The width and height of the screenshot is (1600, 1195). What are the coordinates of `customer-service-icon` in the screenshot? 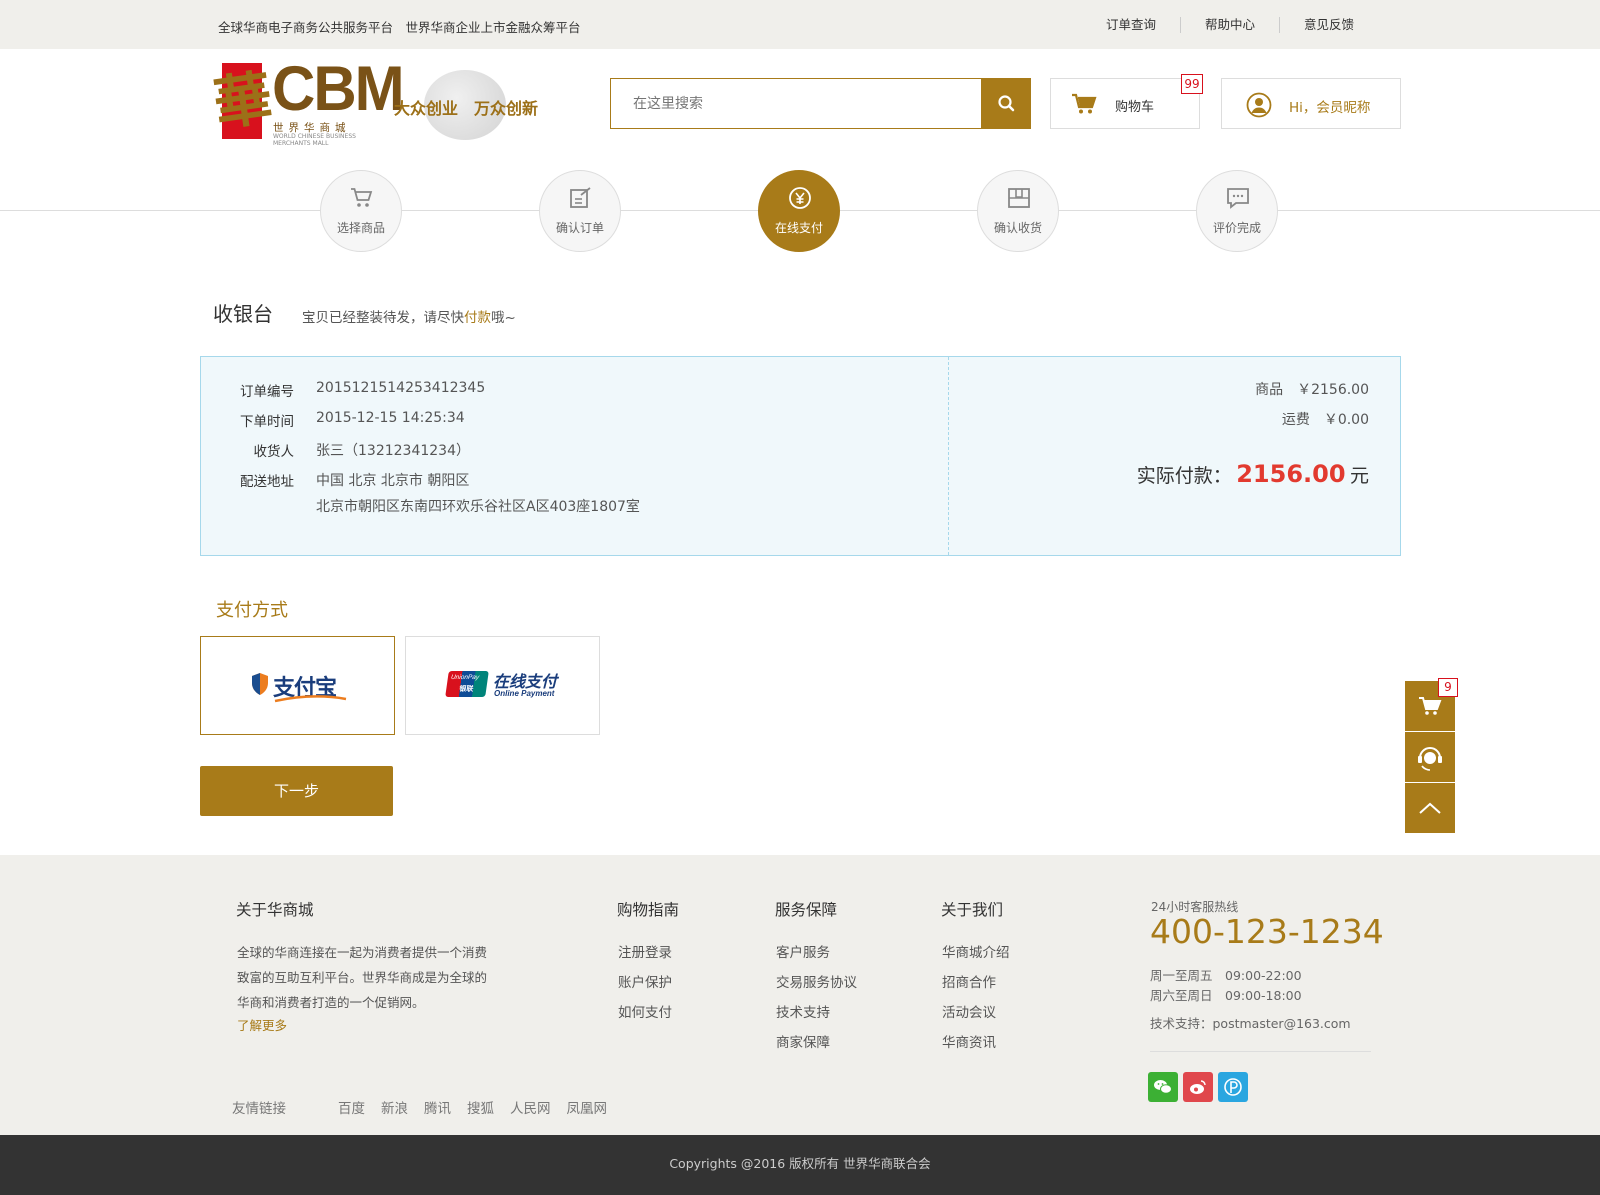 It's located at (1430, 759).